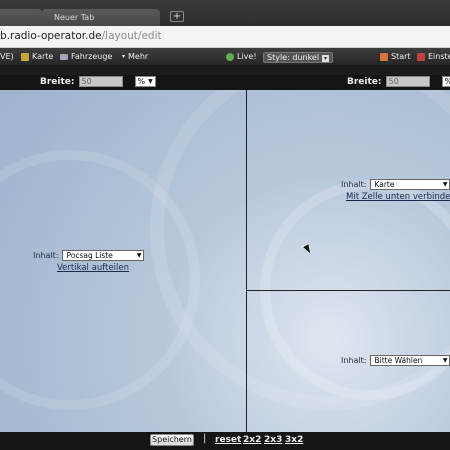 The height and width of the screenshot is (450, 450). Describe the element at coordinates (25, 56) in the screenshot. I see `map-icon` at that location.